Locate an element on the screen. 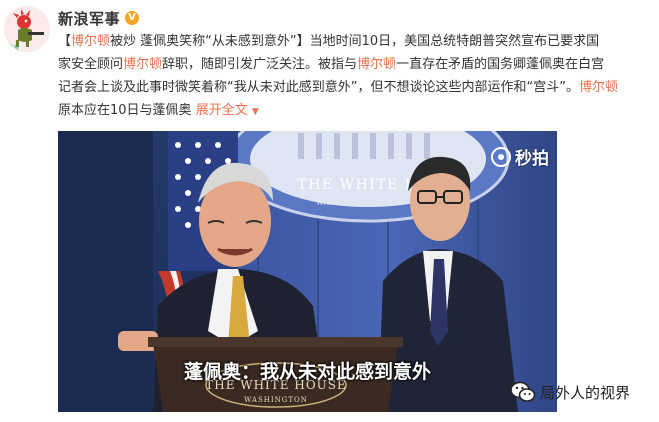 The height and width of the screenshot is (422, 659). mascot-logo-icon: 新浪 is located at coordinates (27, 29).